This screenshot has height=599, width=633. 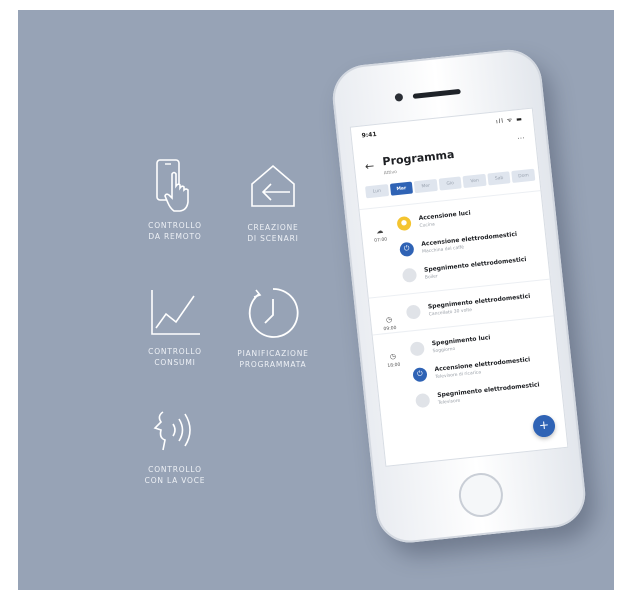 What do you see at coordinates (273, 364) in the screenshot?
I see `feature-scheduling-label-2: PROGRAMMATA` at bounding box center [273, 364].